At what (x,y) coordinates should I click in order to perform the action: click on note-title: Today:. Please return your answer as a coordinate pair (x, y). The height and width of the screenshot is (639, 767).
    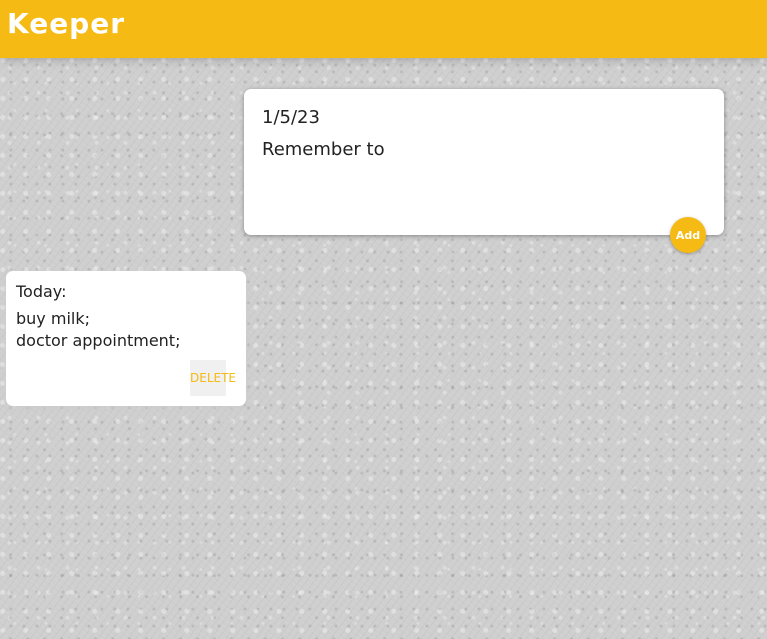
    Looking at the image, I should click on (41, 291).